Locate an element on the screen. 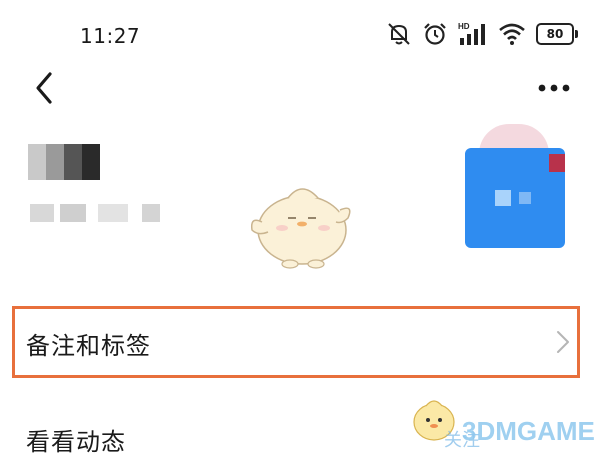  back-button is located at coordinates (46, 88).